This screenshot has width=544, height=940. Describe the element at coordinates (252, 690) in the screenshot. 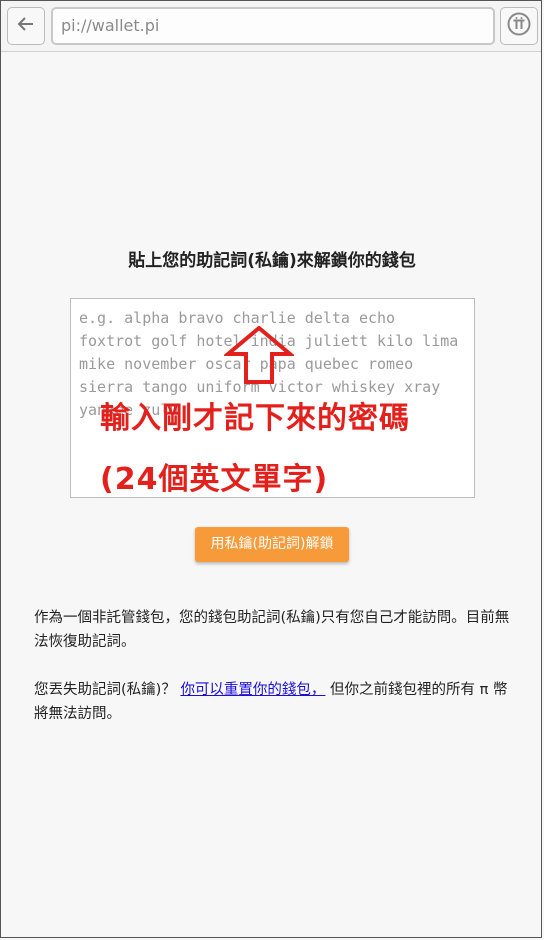

I see `reset-wallet-link: 你可以重置你的錢包，` at that location.